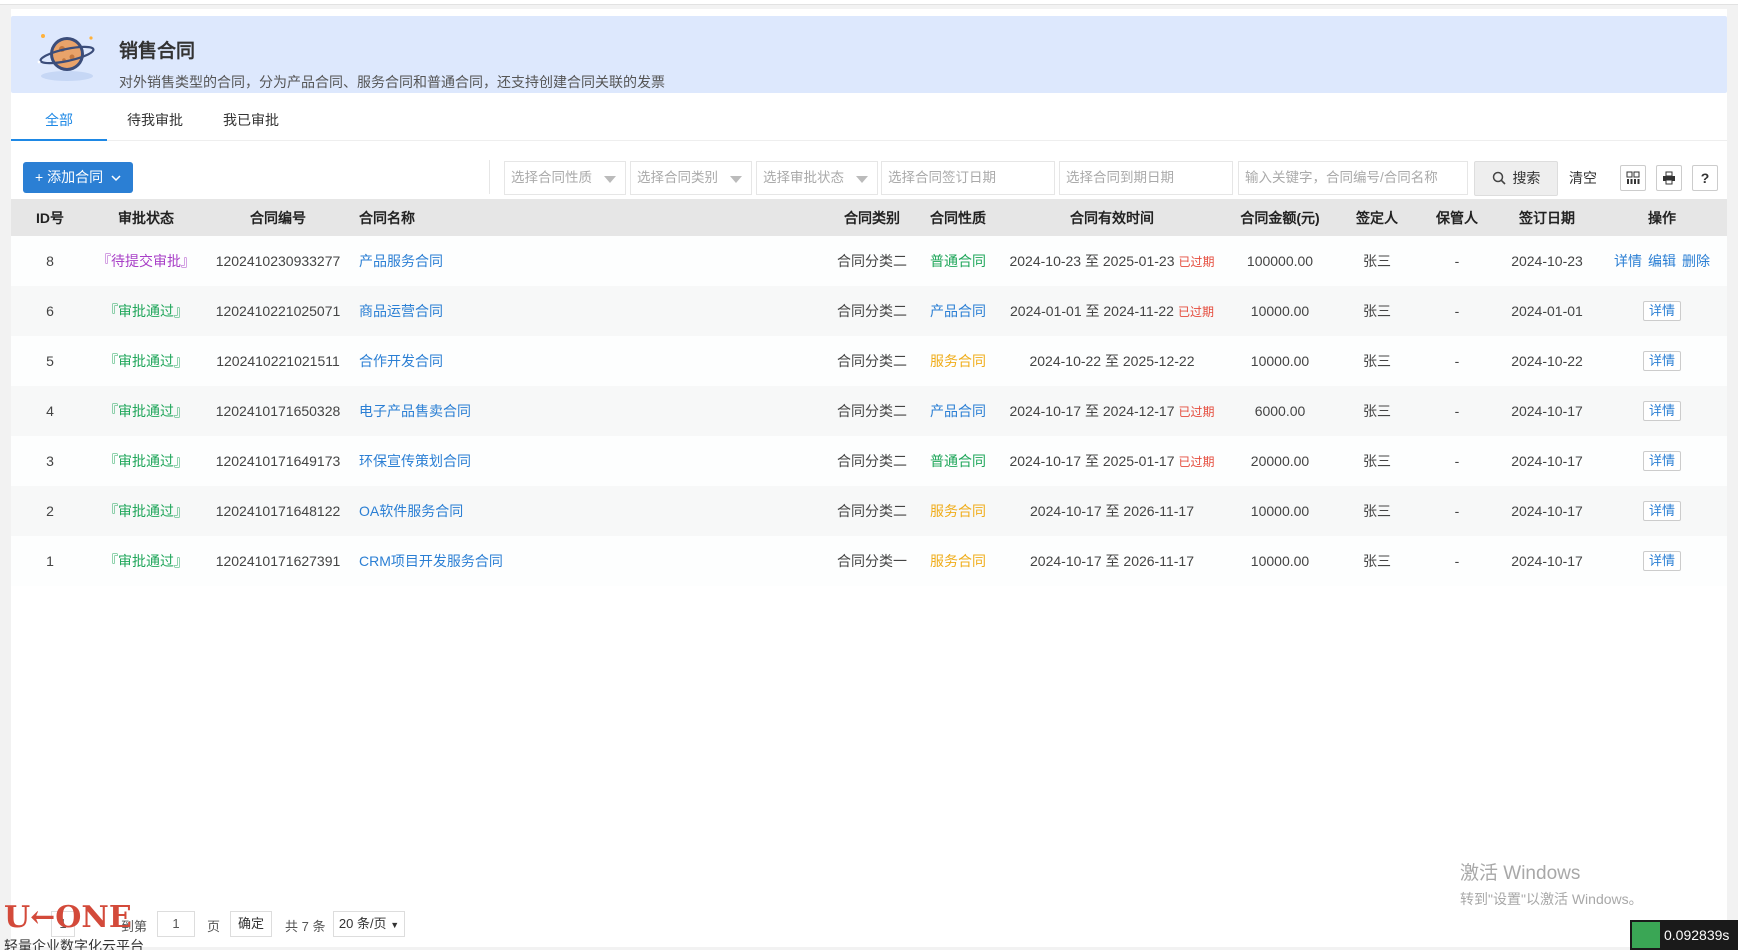  I want to click on printer-icon, so click(1669, 178).